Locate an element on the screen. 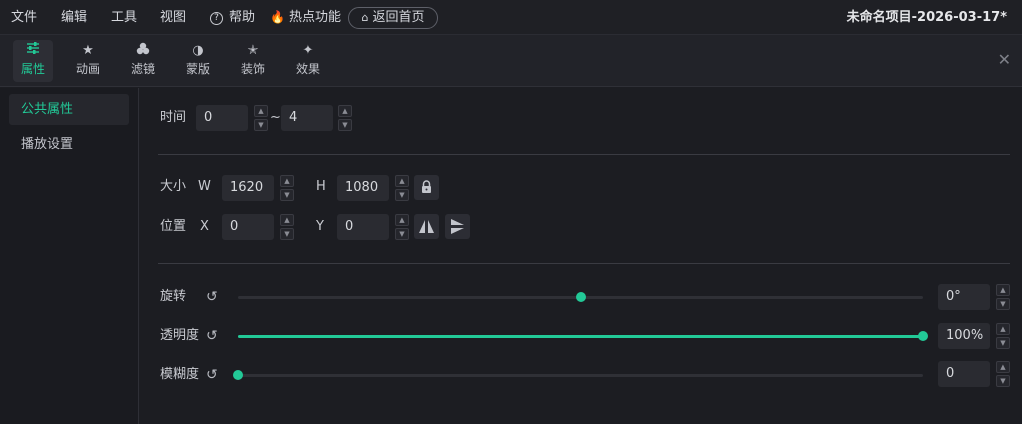  tab-mask-label: 蒙版 is located at coordinates (197, 69).